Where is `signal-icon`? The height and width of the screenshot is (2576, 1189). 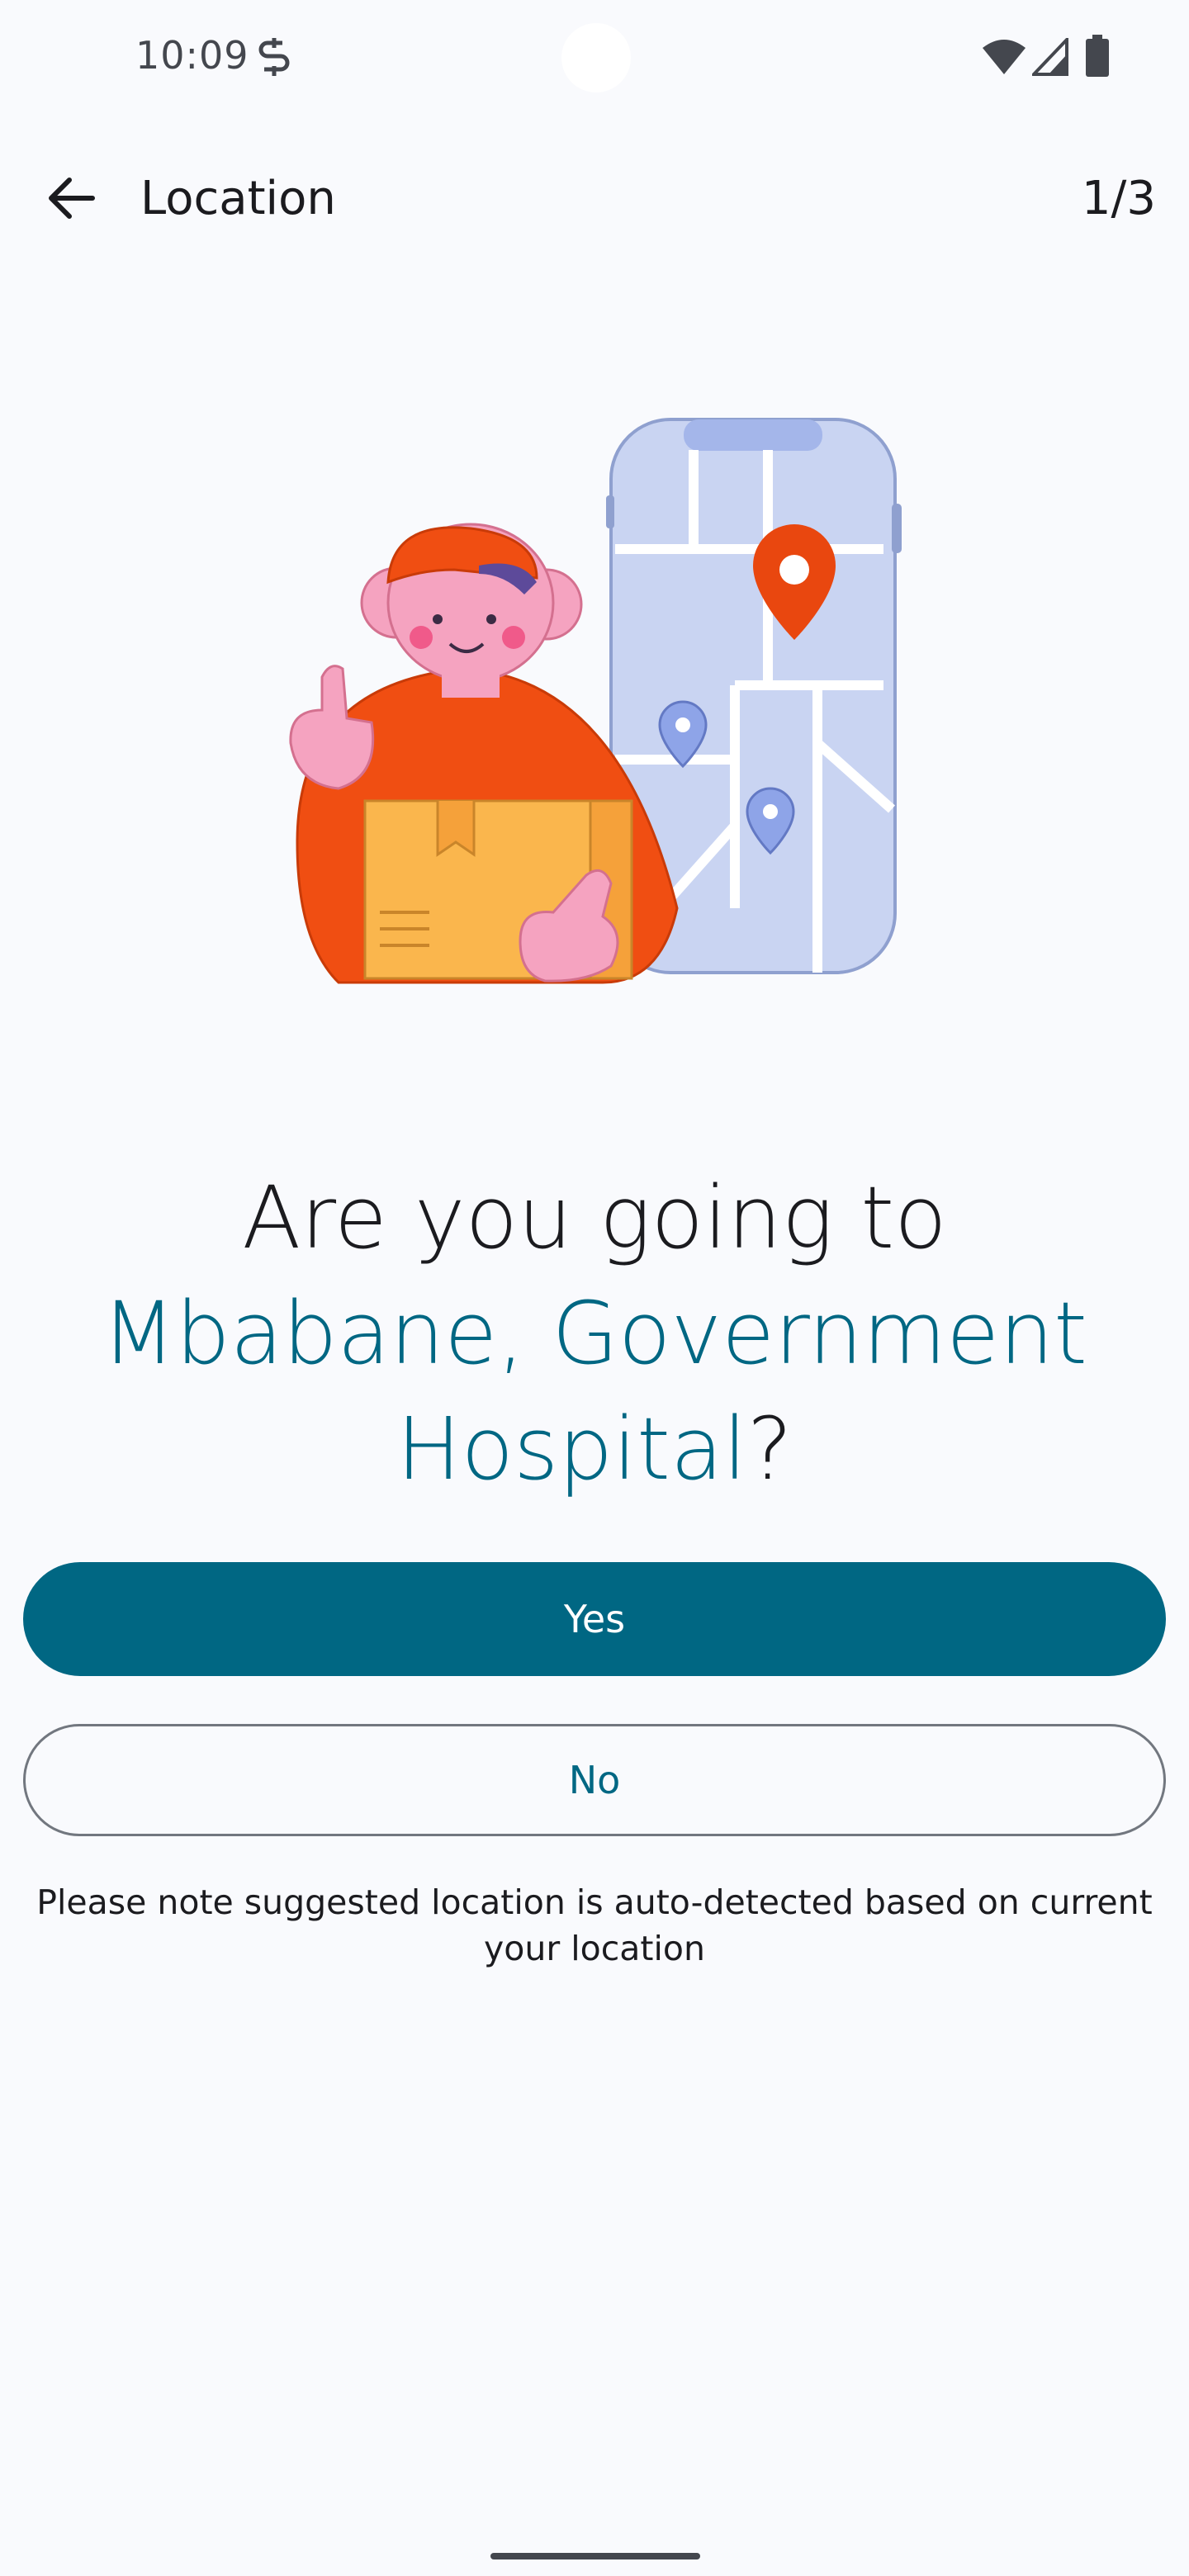 signal-icon is located at coordinates (1050, 57).